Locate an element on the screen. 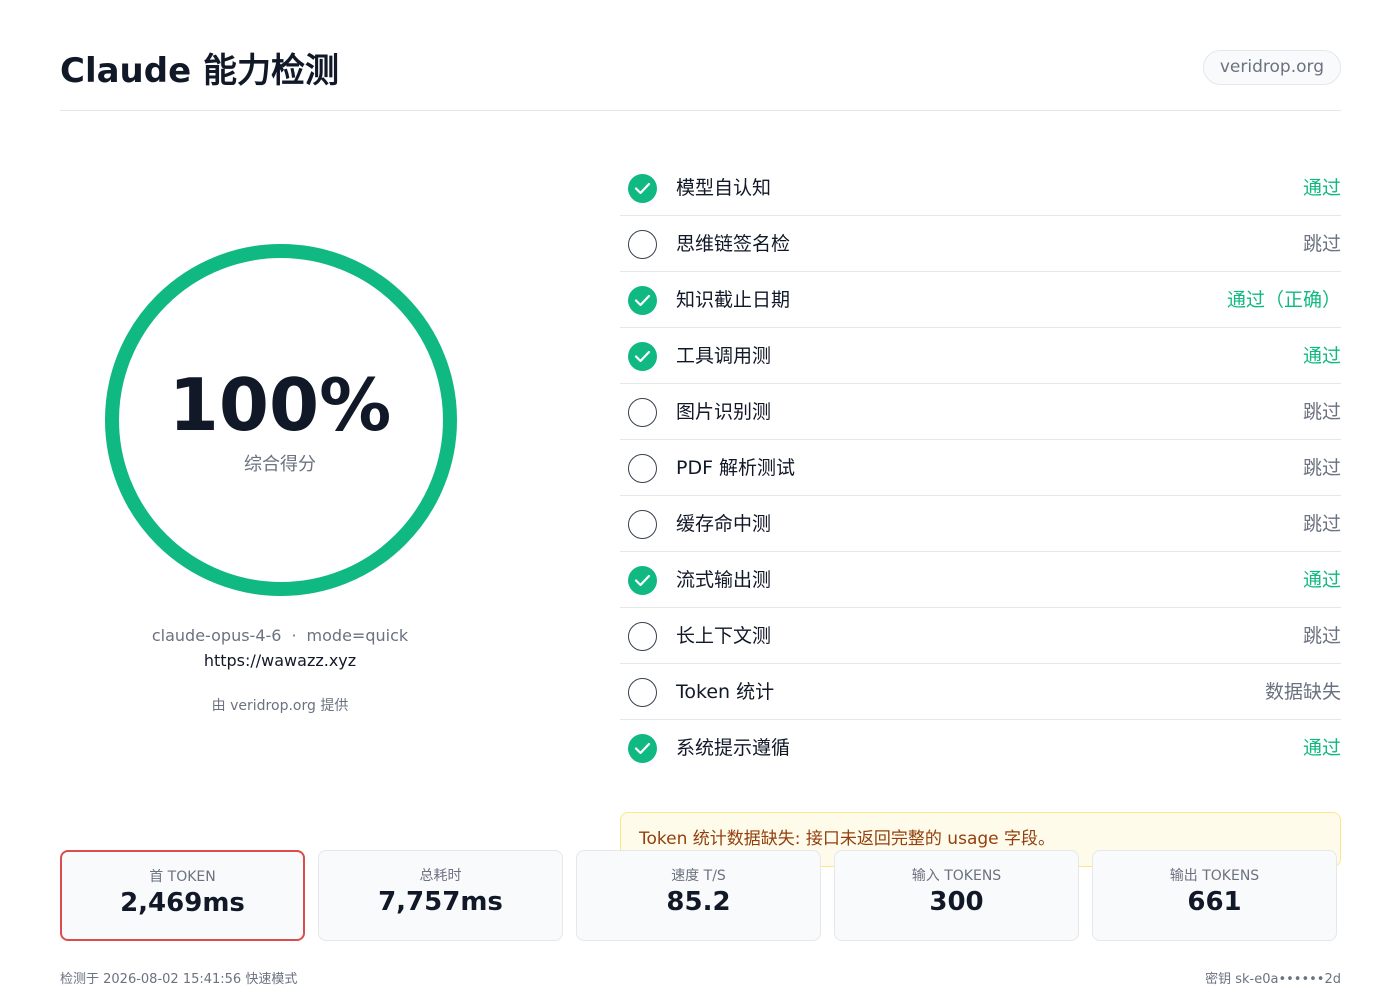  stat-card-output-tokens: 输出 TOKENS 661 is located at coordinates (1214, 895).